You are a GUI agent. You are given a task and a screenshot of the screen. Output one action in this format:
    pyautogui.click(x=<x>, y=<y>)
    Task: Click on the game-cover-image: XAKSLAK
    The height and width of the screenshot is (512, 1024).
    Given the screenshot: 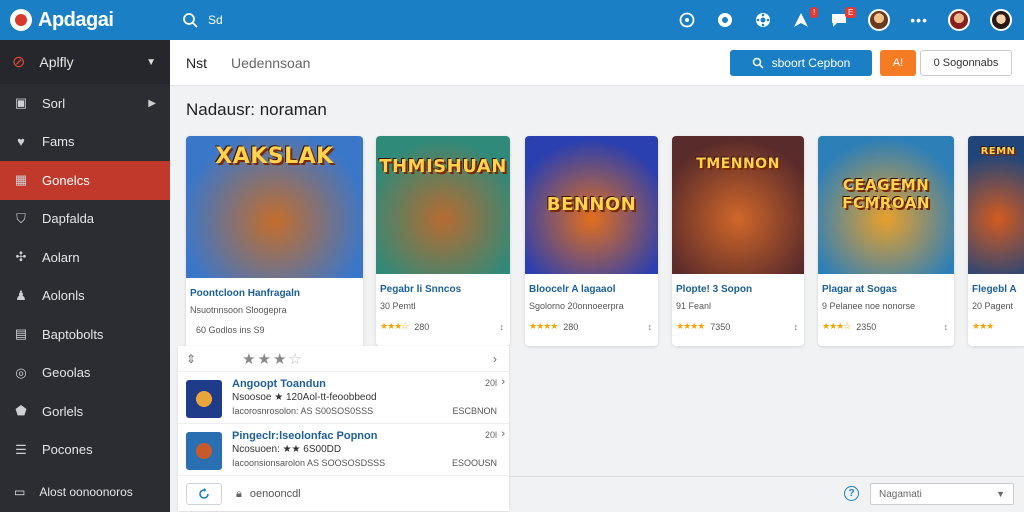 What is the action you would take?
    pyautogui.click(x=274, y=207)
    